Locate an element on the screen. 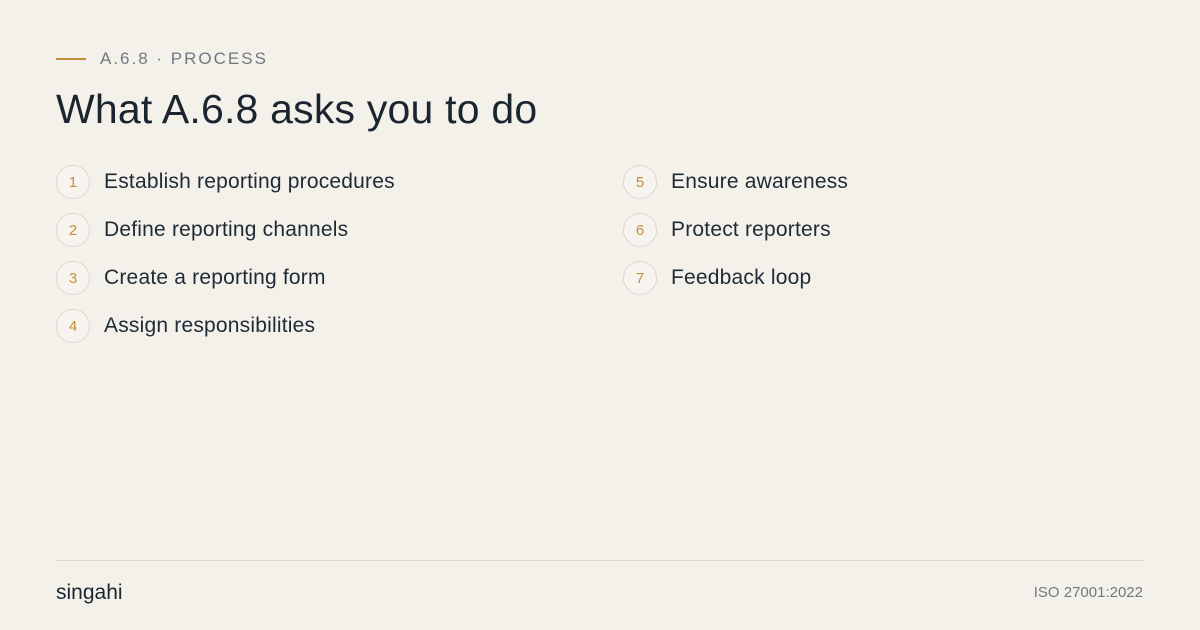  step-label: Ensure awareness is located at coordinates (760, 181).